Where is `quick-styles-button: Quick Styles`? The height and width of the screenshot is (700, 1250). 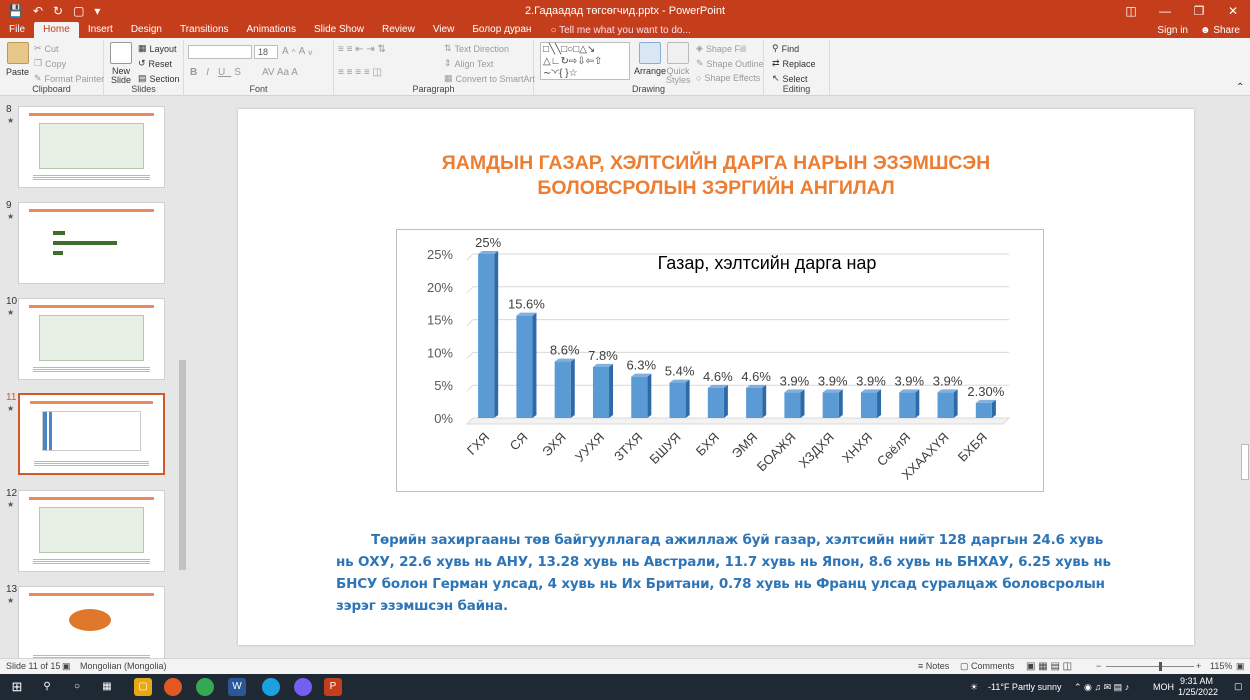
quick-styles-button: Quick Styles is located at coordinates (678, 63).